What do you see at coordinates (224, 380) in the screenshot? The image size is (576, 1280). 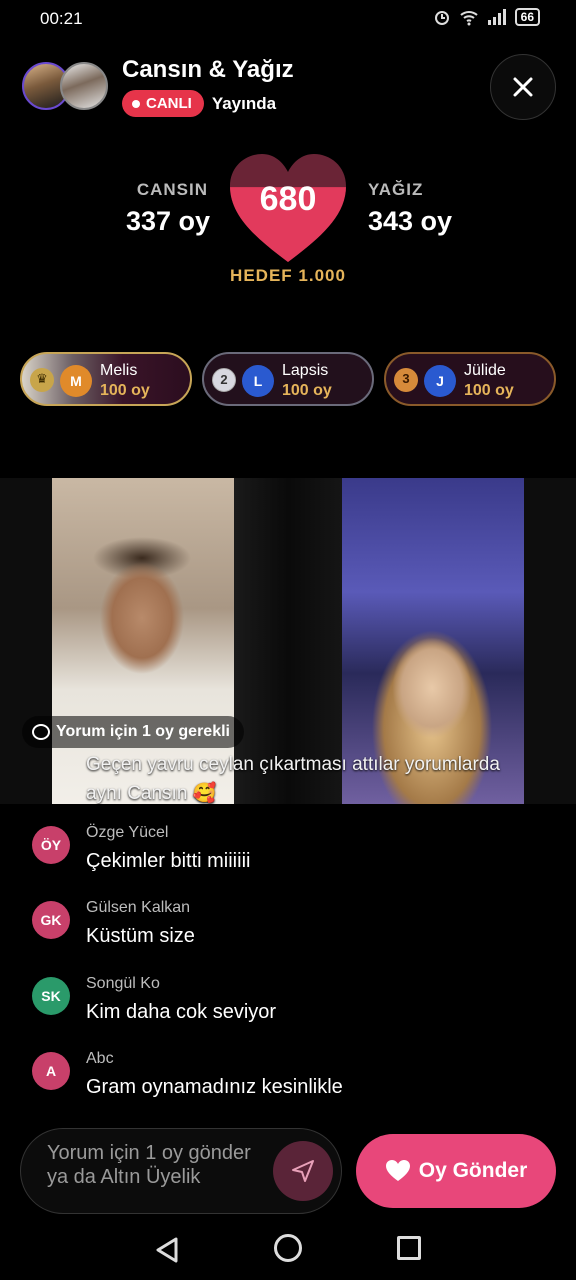 I see `rank-badge: 2` at bounding box center [224, 380].